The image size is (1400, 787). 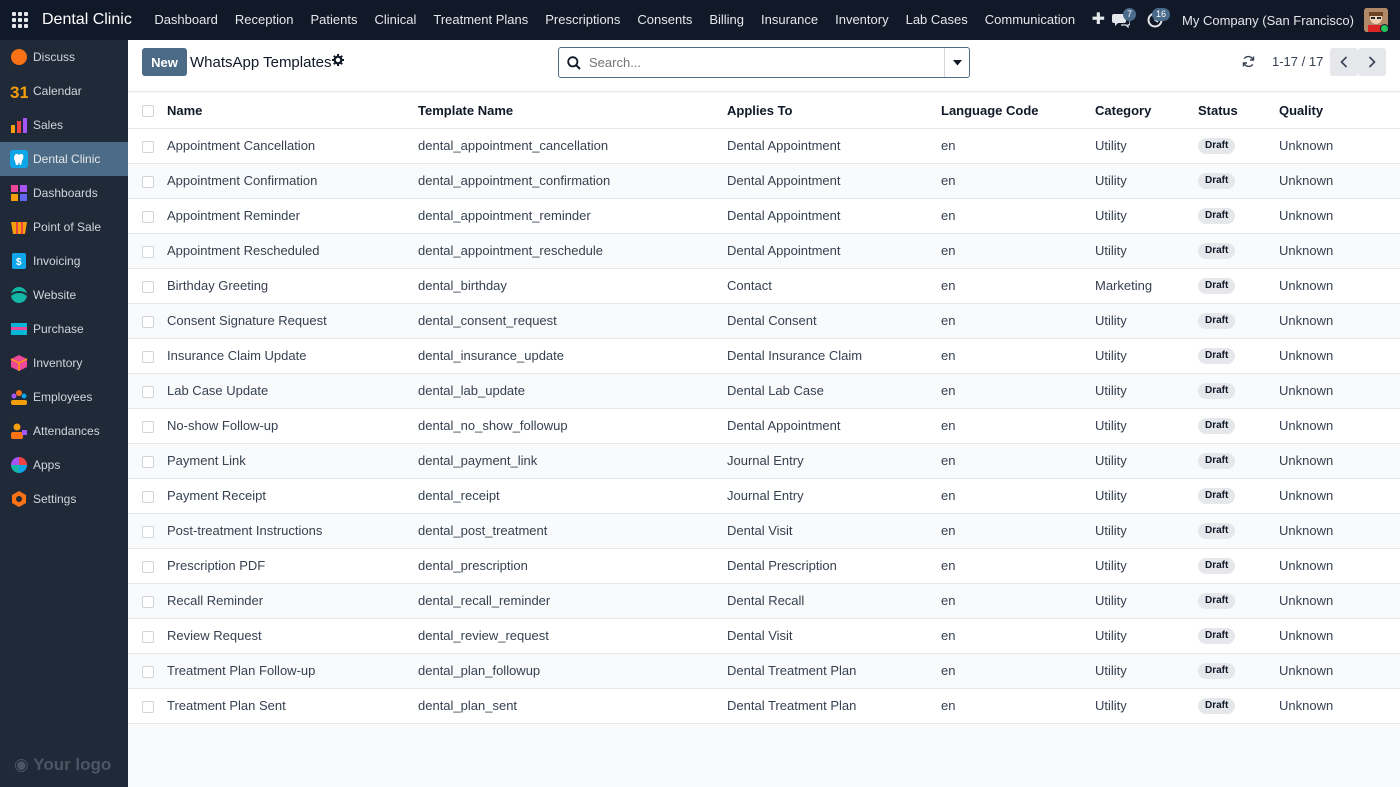 I want to click on sidebar-item-apps: Apps, so click(x=64, y=465).